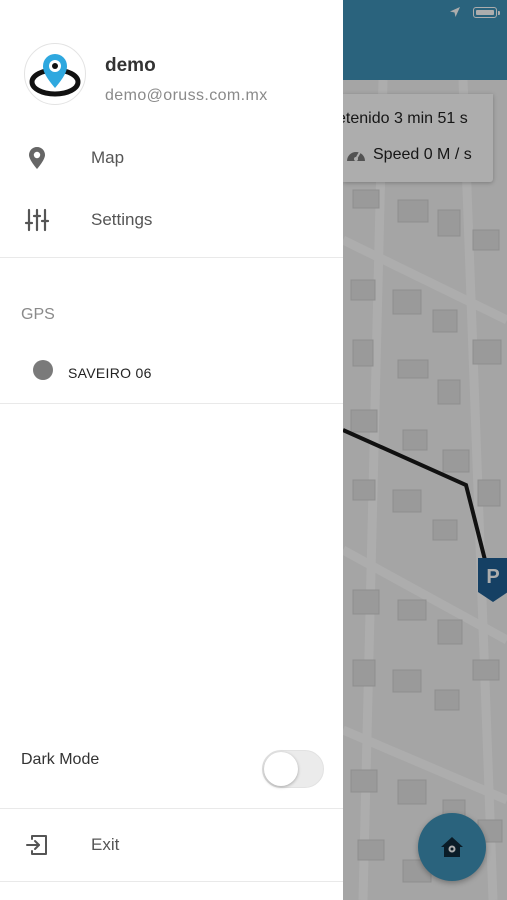 Image resolution: width=507 pixels, height=900 pixels. I want to click on menu-label-settings: Settings, so click(122, 219).